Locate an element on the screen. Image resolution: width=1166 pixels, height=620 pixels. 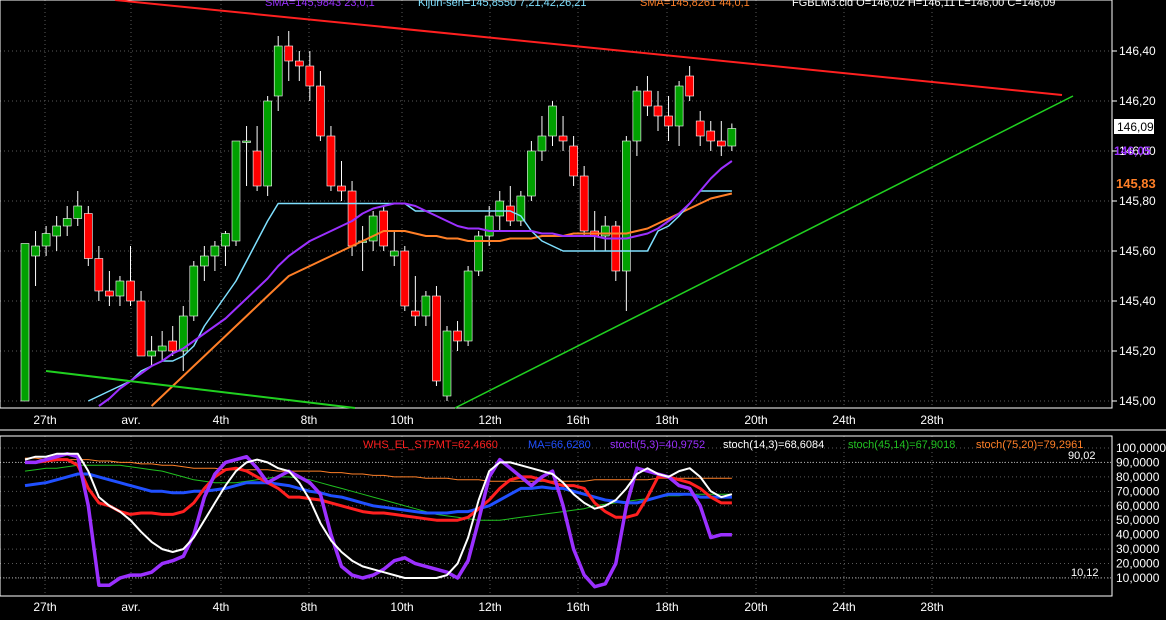
x-tick-label: 24th is located at coordinates (843, 420).